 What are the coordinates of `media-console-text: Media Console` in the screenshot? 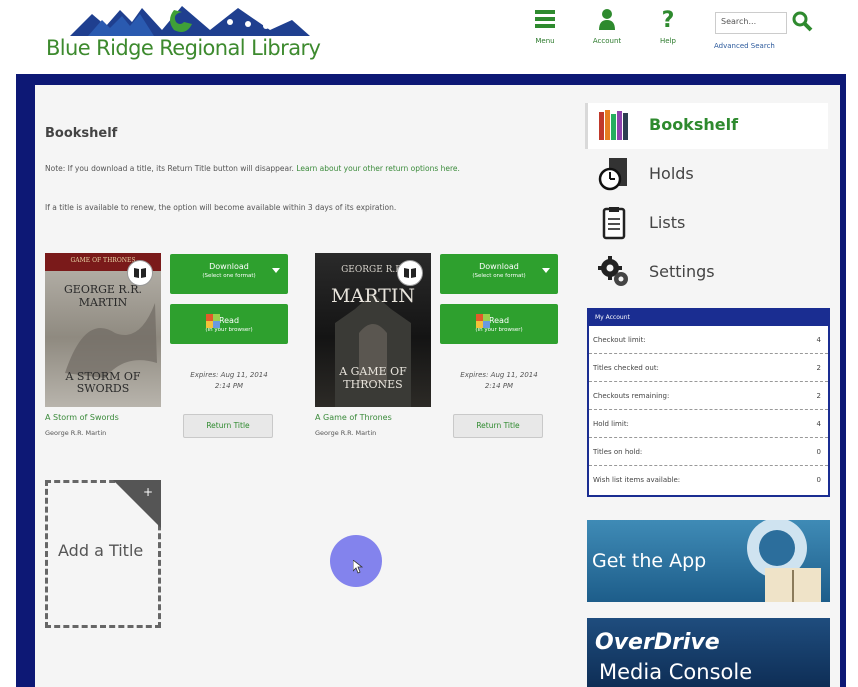 It's located at (676, 672).